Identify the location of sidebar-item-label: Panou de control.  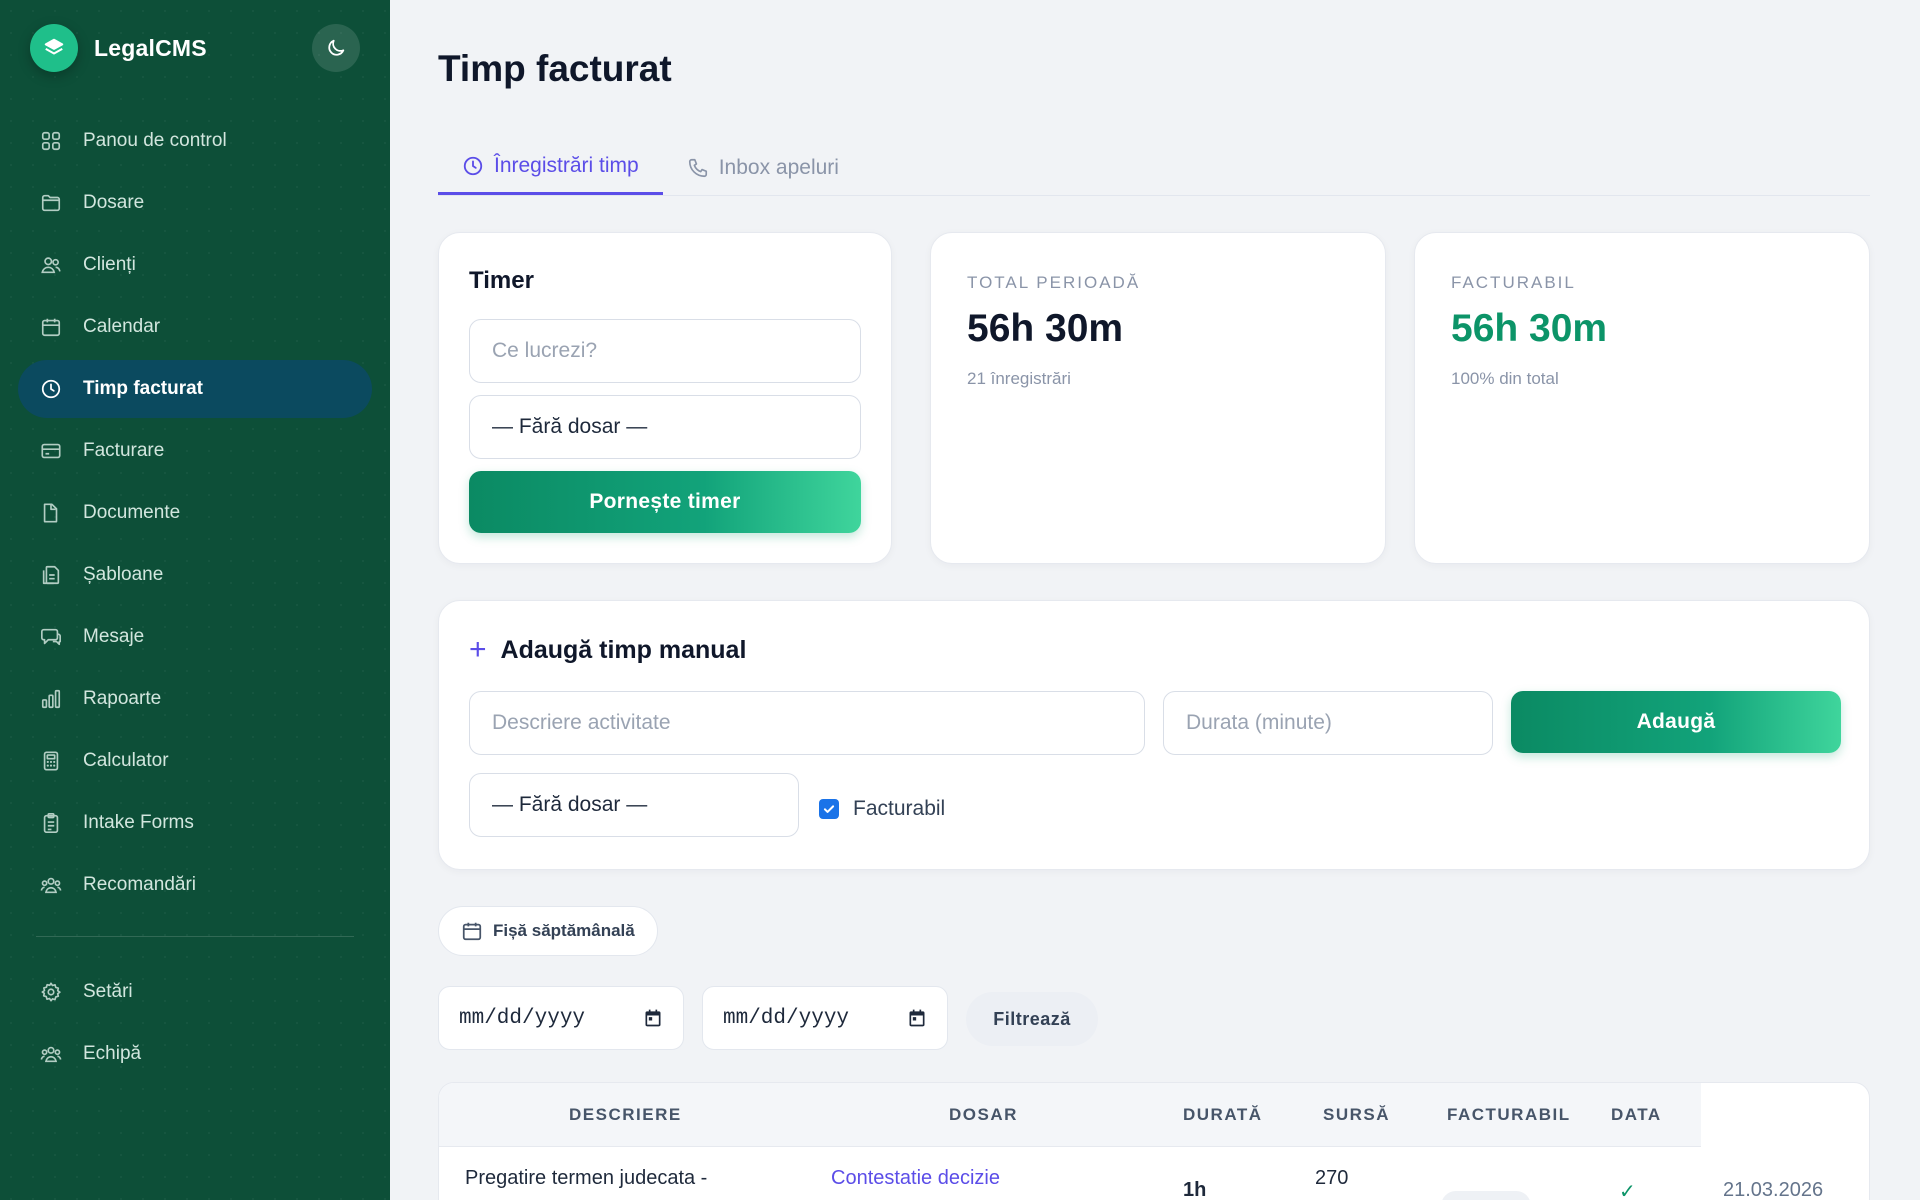
(155, 140).